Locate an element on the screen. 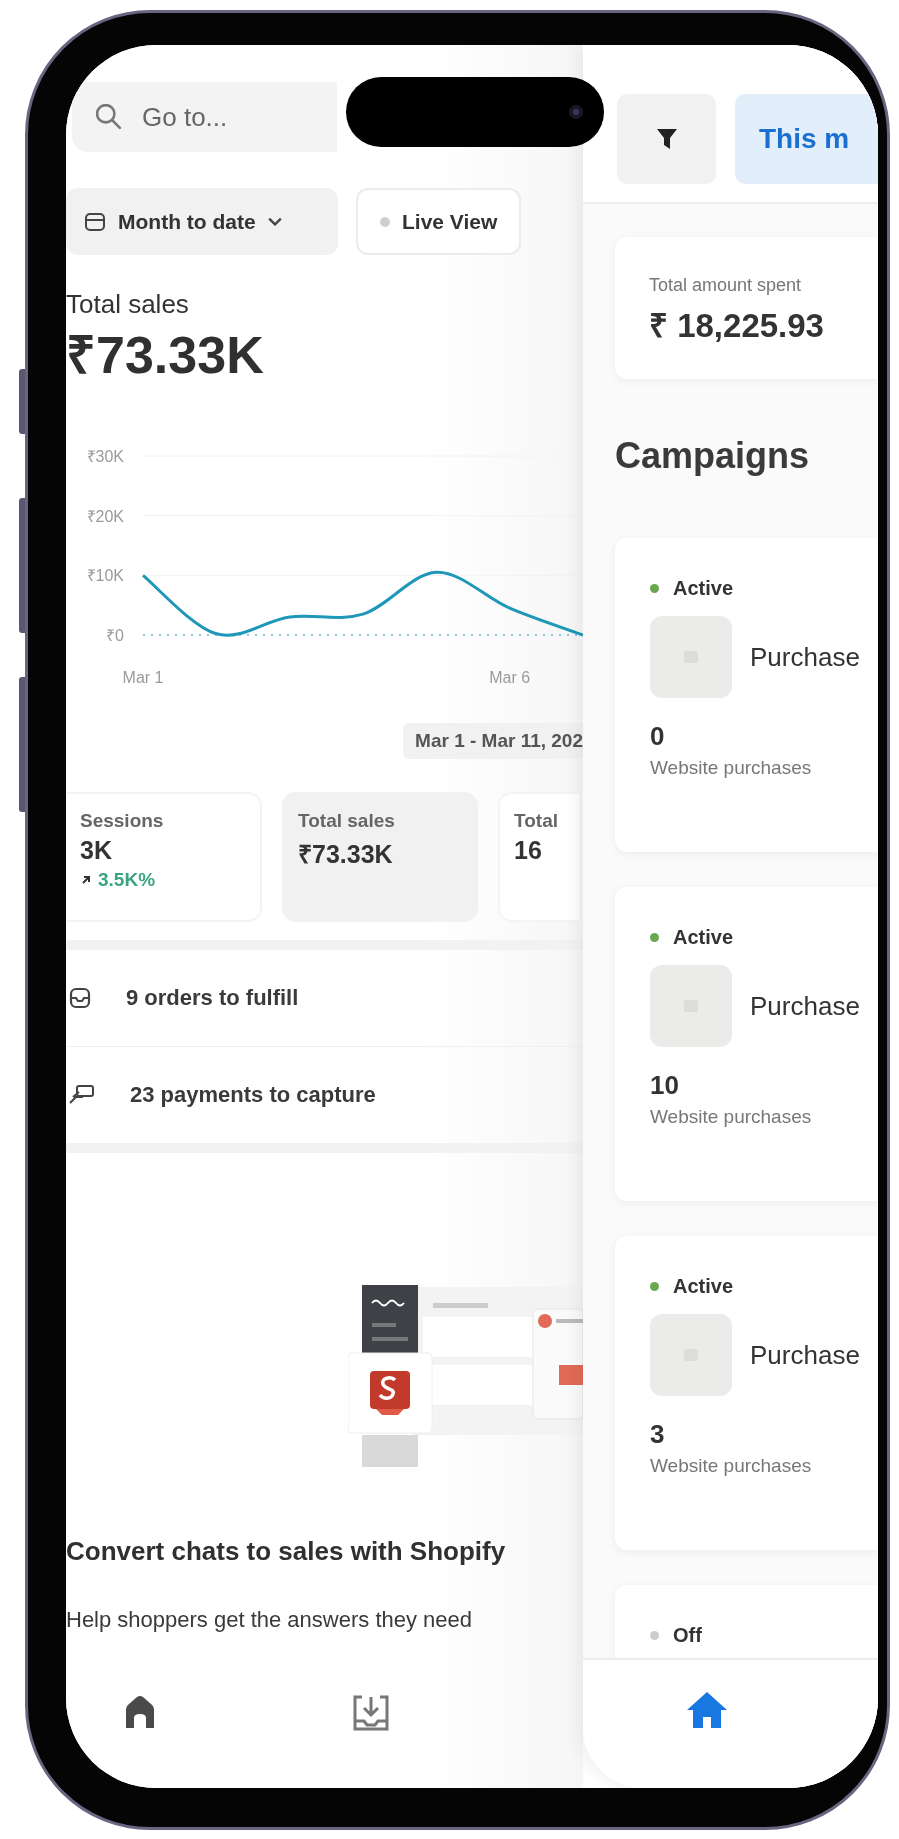 This screenshot has height=1839, width=899. metric-label: Sessions is located at coordinates (122, 821).